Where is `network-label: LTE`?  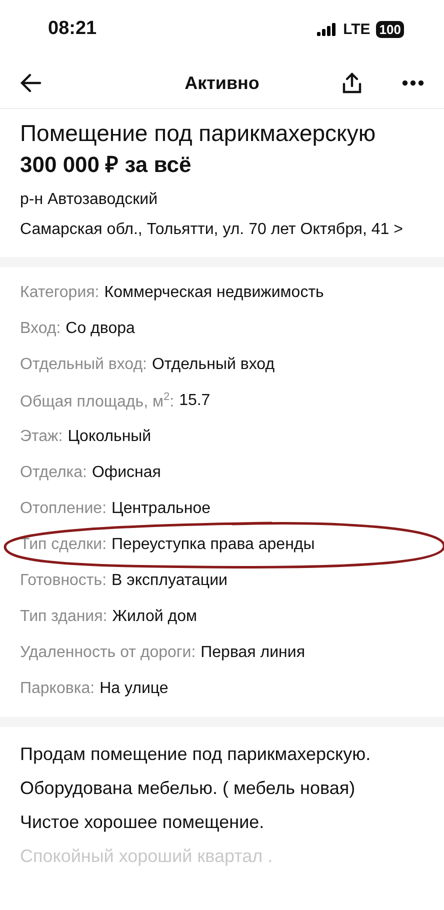
network-label: LTE is located at coordinates (356, 29).